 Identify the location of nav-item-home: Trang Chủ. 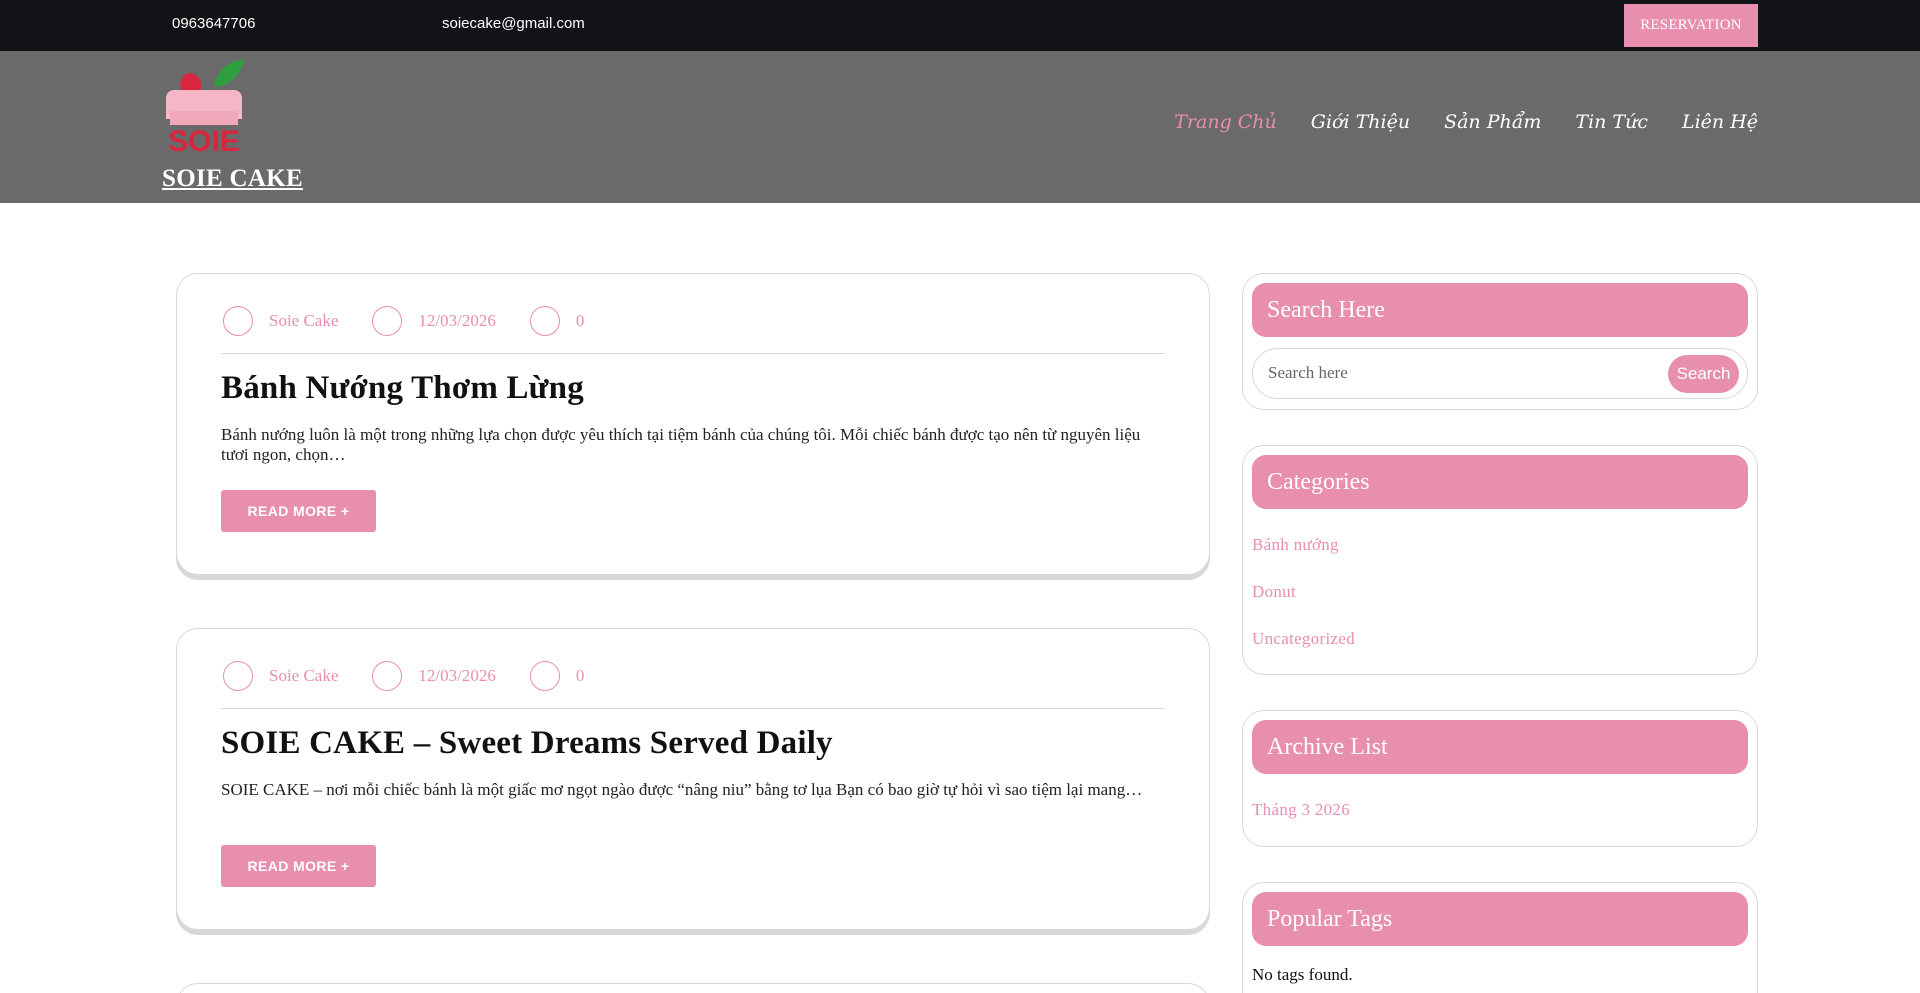
(1225, 122).